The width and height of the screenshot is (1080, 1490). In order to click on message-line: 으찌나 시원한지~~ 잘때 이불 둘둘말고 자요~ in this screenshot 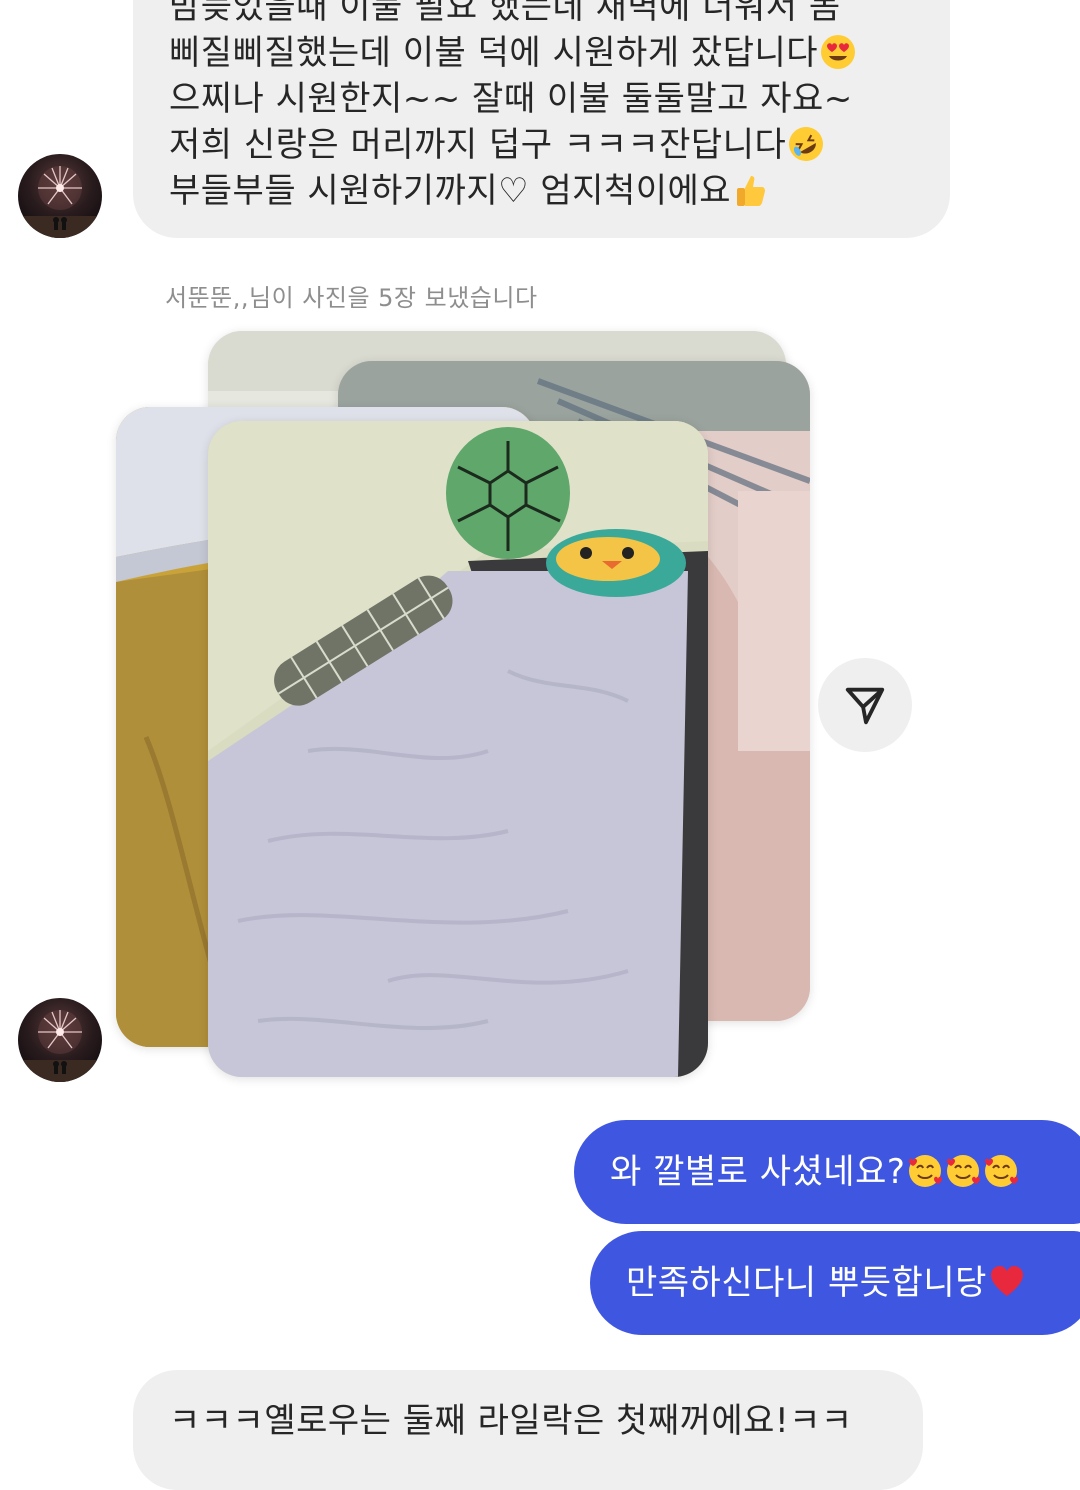, I will do `click(511, 99)`.